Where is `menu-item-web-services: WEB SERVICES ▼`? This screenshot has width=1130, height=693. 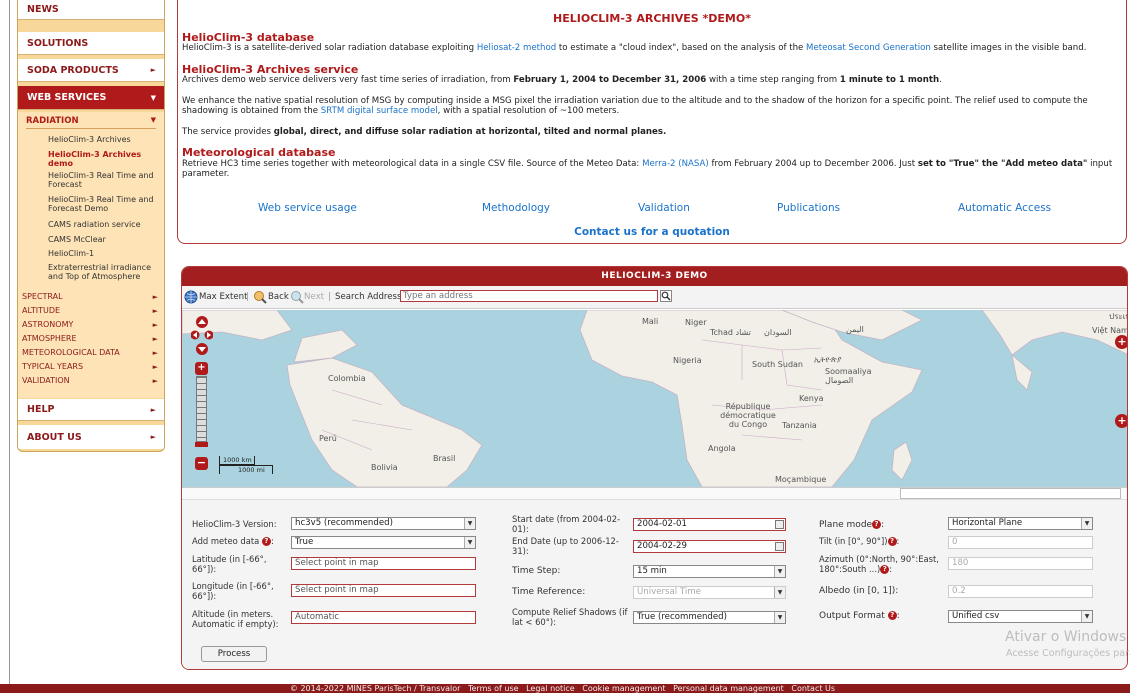 menu-item-web-services: WEB SERVICES ▼ is located at coordinates (91, 98).